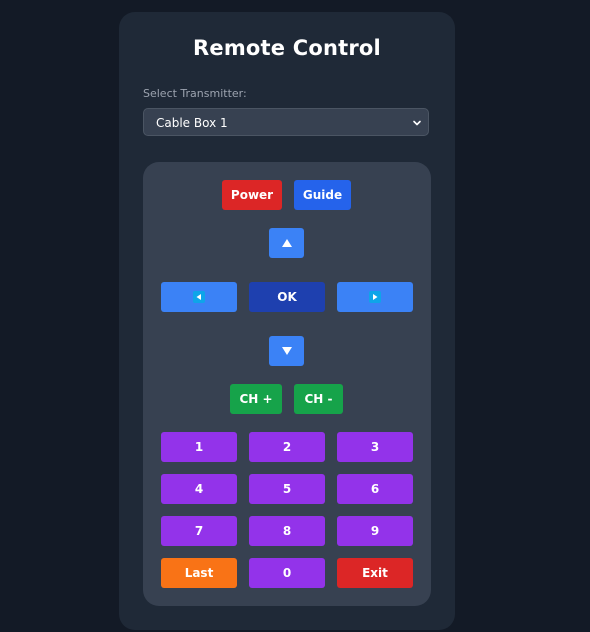  I want to click on guide-button: Guide, so click(322, 195).